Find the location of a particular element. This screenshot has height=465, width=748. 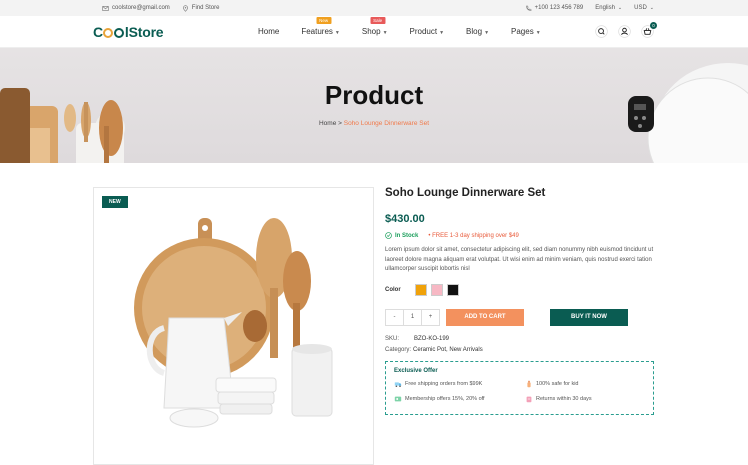

add-to-cart-button: ADD TO CART is located at coordinates (485, 317).